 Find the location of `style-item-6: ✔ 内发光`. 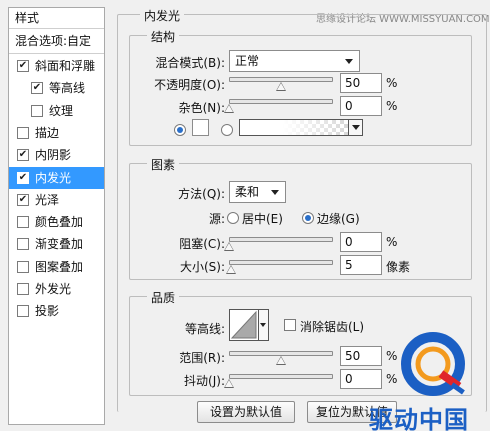

style-item-6: ✔ 内发光 is located at coordinates (56, 177).